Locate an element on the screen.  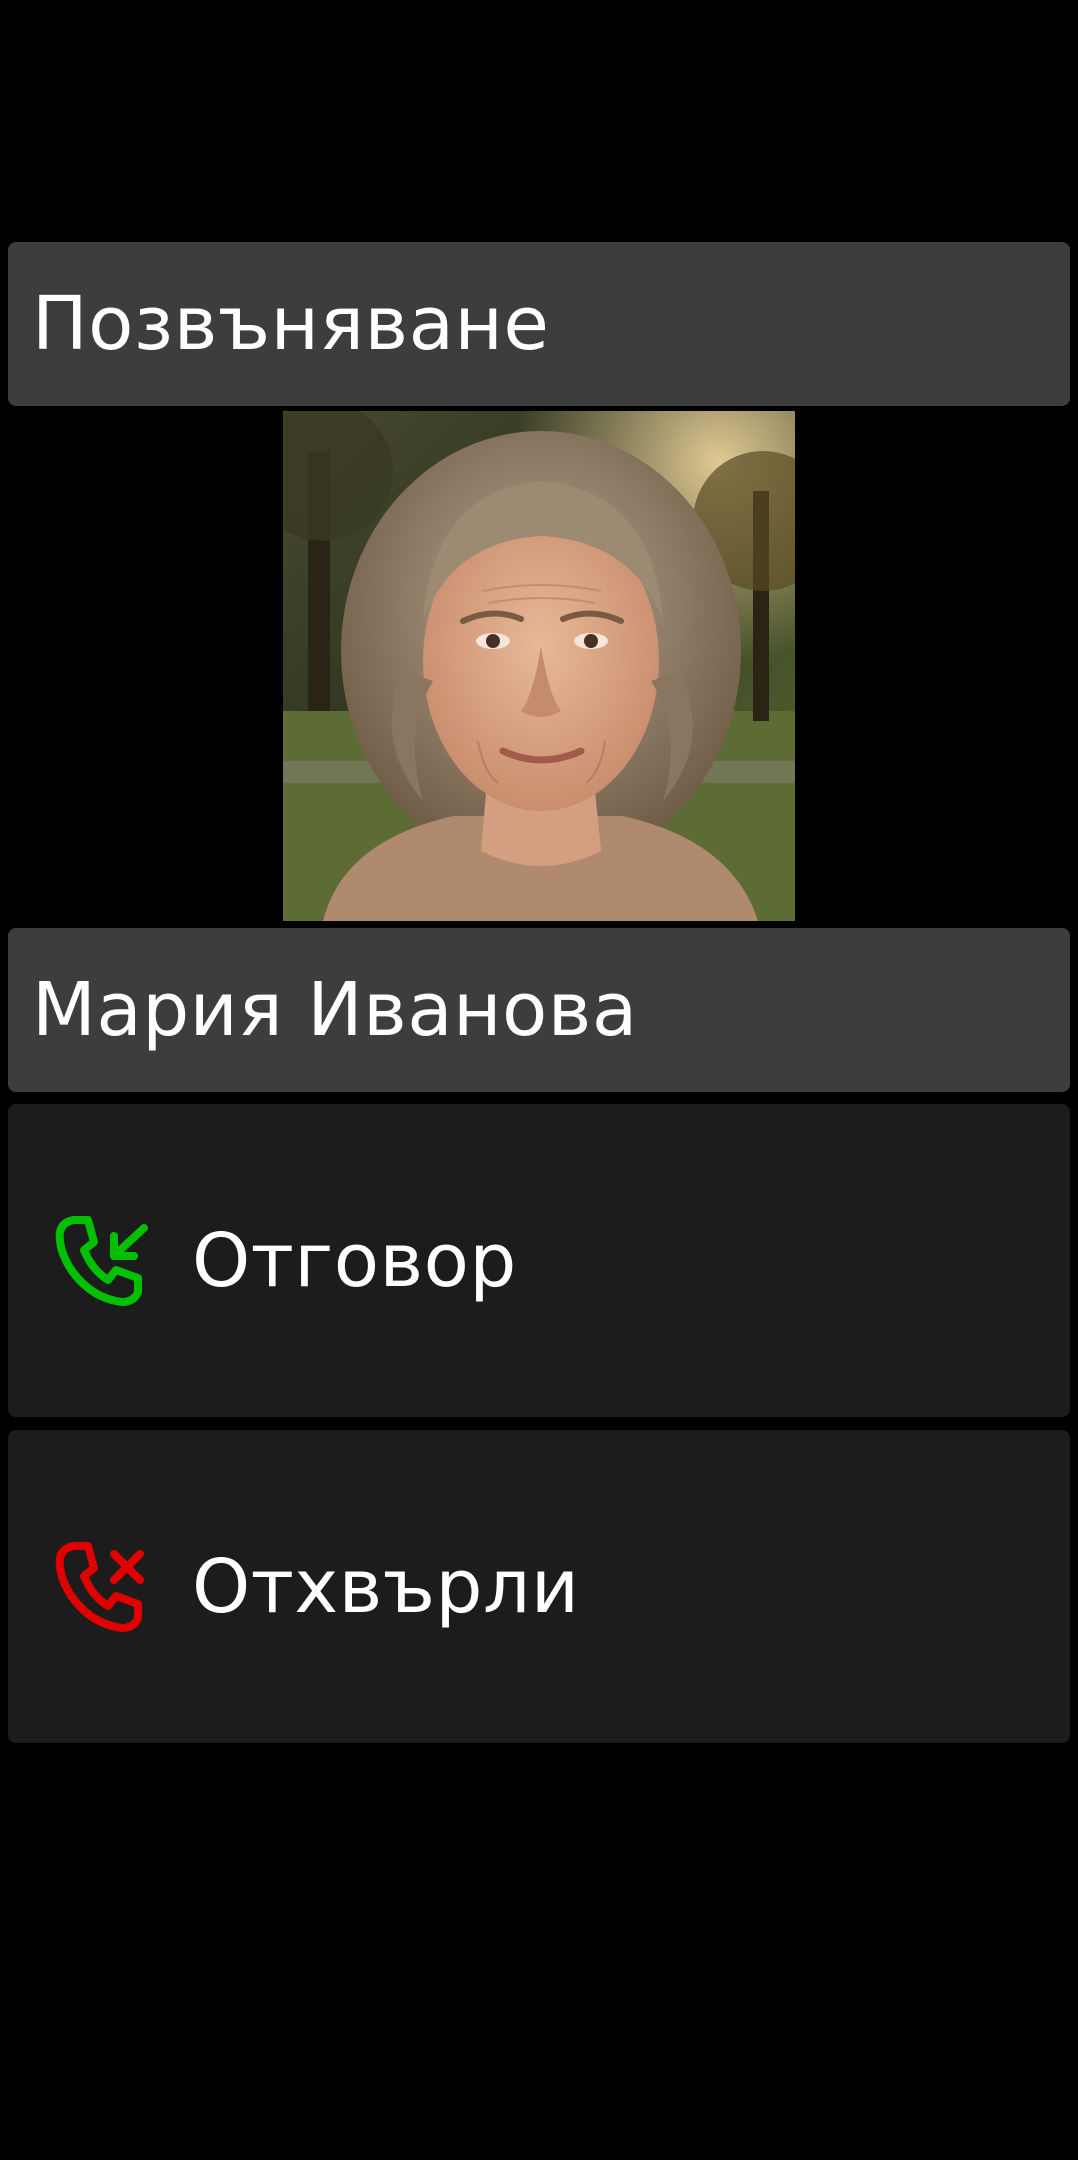
screen-title-bar: Позвъняване is located at coordinates (539, 324).